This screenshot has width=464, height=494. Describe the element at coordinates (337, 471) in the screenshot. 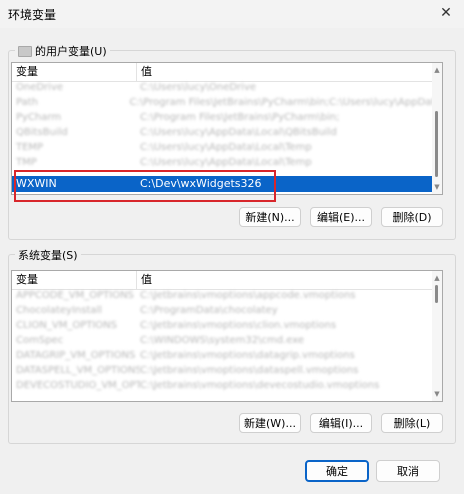

I see `ok-button: 确定` at that location.